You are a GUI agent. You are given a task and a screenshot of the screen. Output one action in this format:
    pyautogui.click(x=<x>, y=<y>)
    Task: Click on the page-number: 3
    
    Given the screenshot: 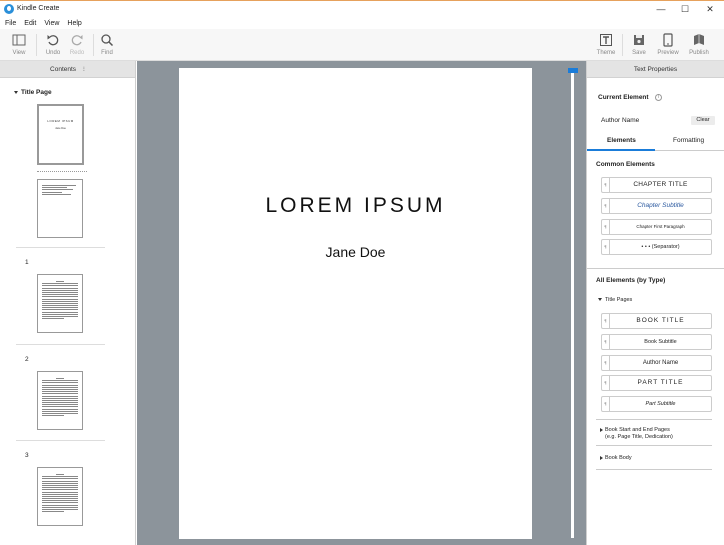 What is the action you would take?
    pyautogui.click(x=27, y=455)
    